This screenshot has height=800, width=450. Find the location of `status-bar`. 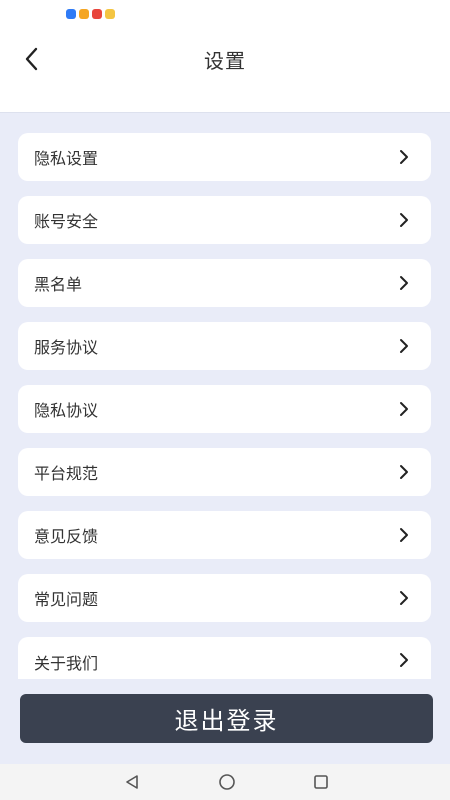

status-bar is located at coordinates (225, 14).